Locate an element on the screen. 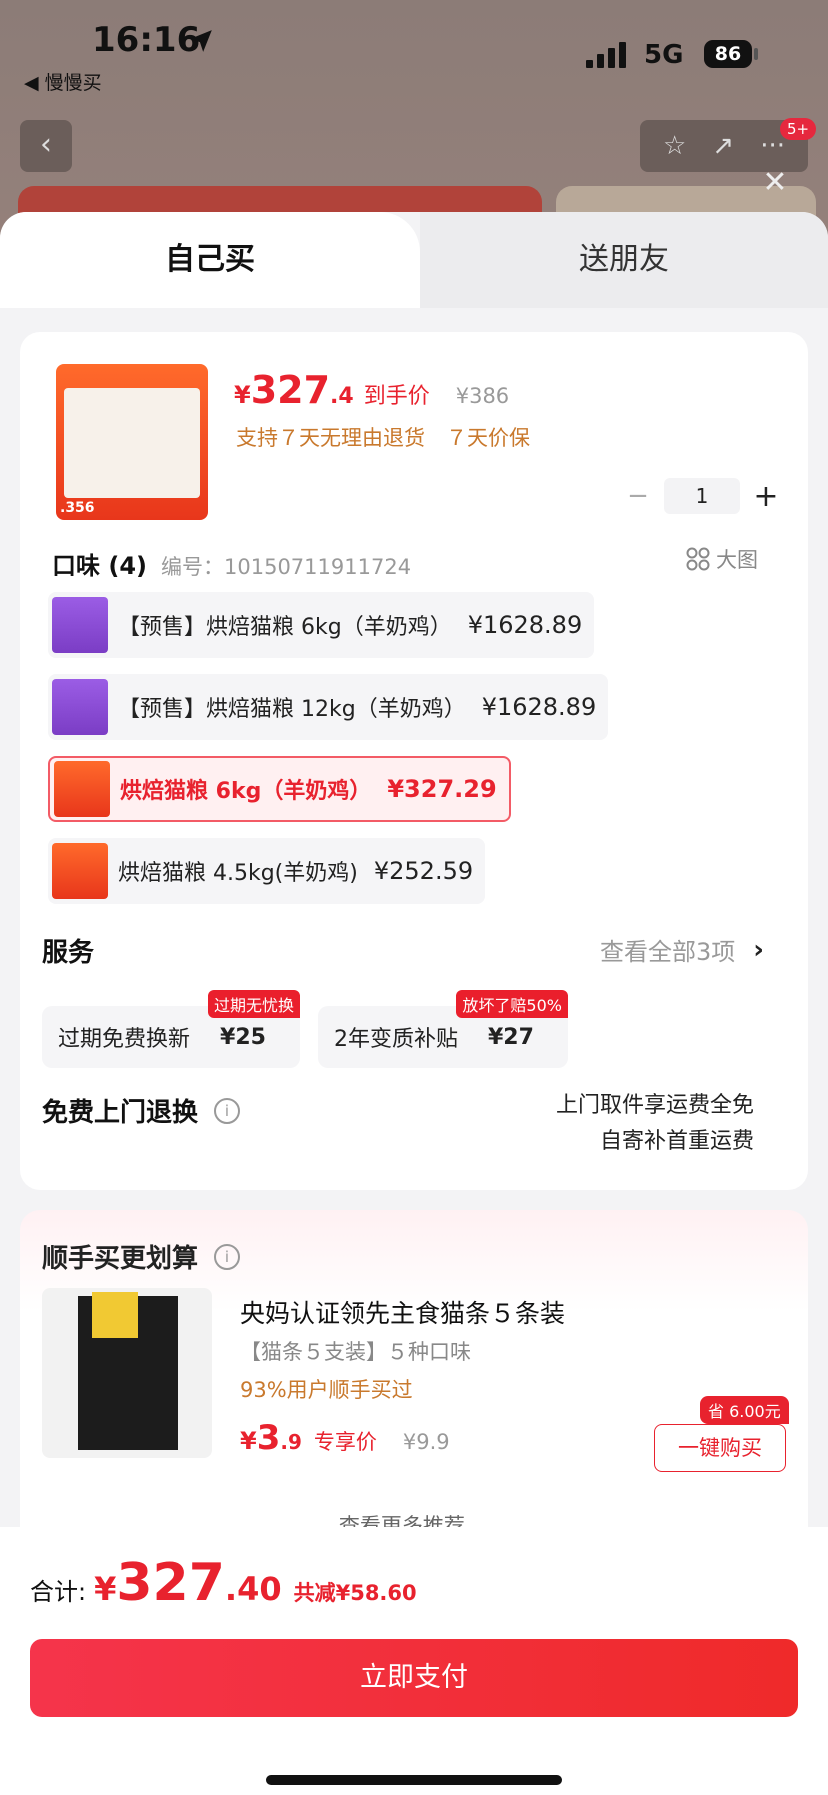  option-name: 烘焙猫粮 6kg（羊奶鸡） is located at coordinates (246, 791).